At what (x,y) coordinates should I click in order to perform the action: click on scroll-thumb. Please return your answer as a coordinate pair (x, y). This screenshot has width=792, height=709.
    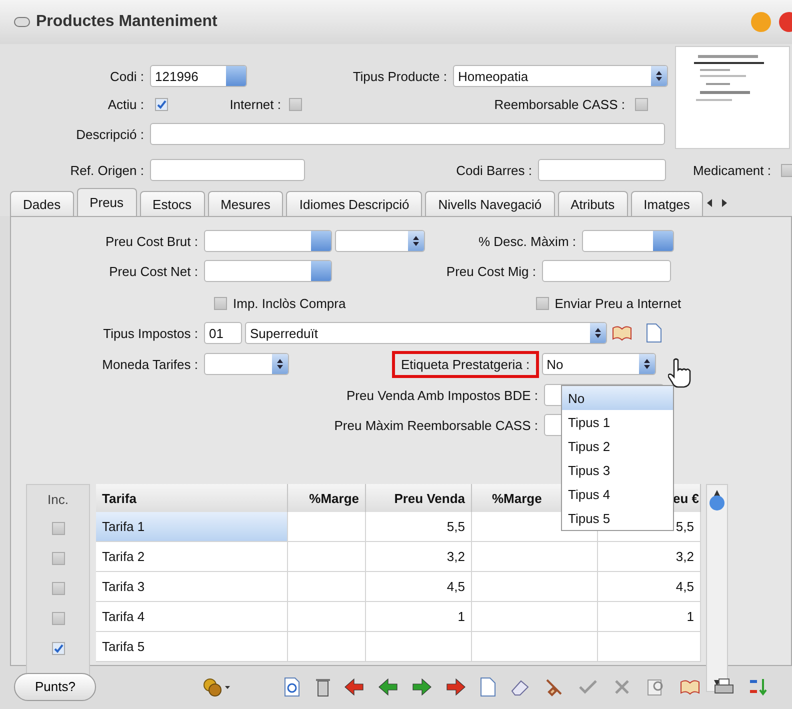
    Looking at the image, I should click on (717, 503).